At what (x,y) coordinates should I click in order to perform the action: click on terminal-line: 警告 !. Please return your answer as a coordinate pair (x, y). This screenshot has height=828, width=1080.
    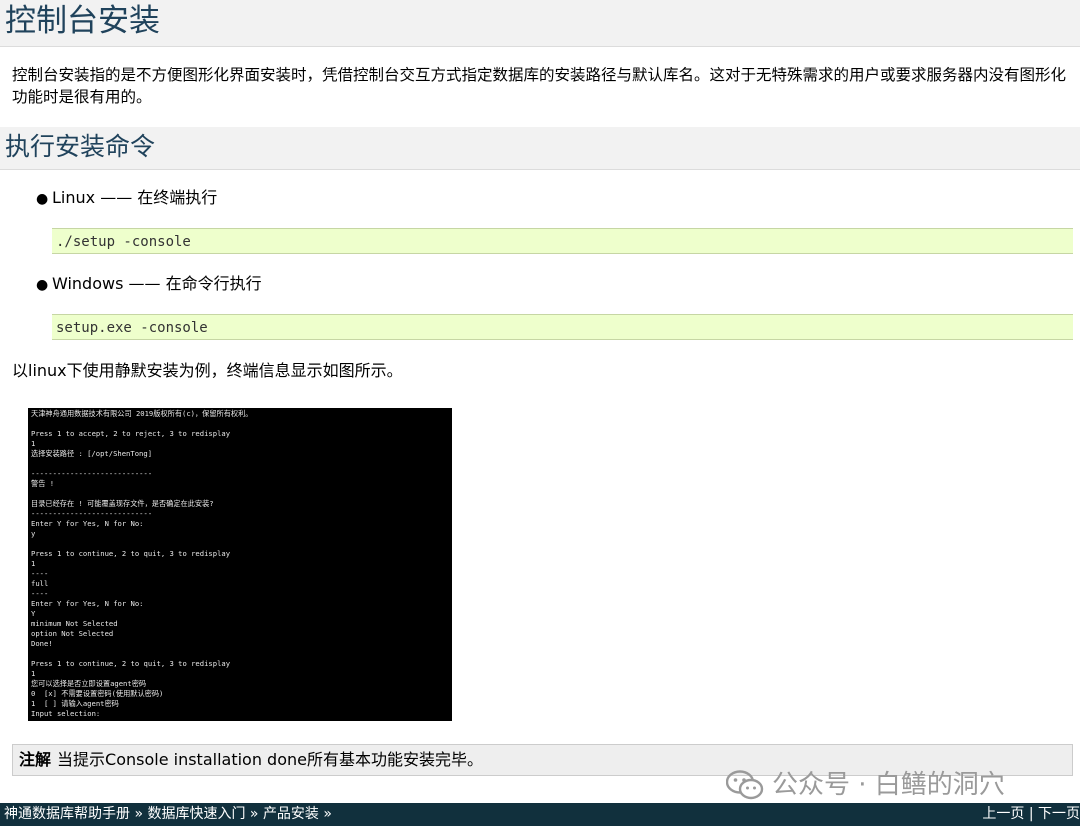
    Looking at the image, I should click on (43, 483).